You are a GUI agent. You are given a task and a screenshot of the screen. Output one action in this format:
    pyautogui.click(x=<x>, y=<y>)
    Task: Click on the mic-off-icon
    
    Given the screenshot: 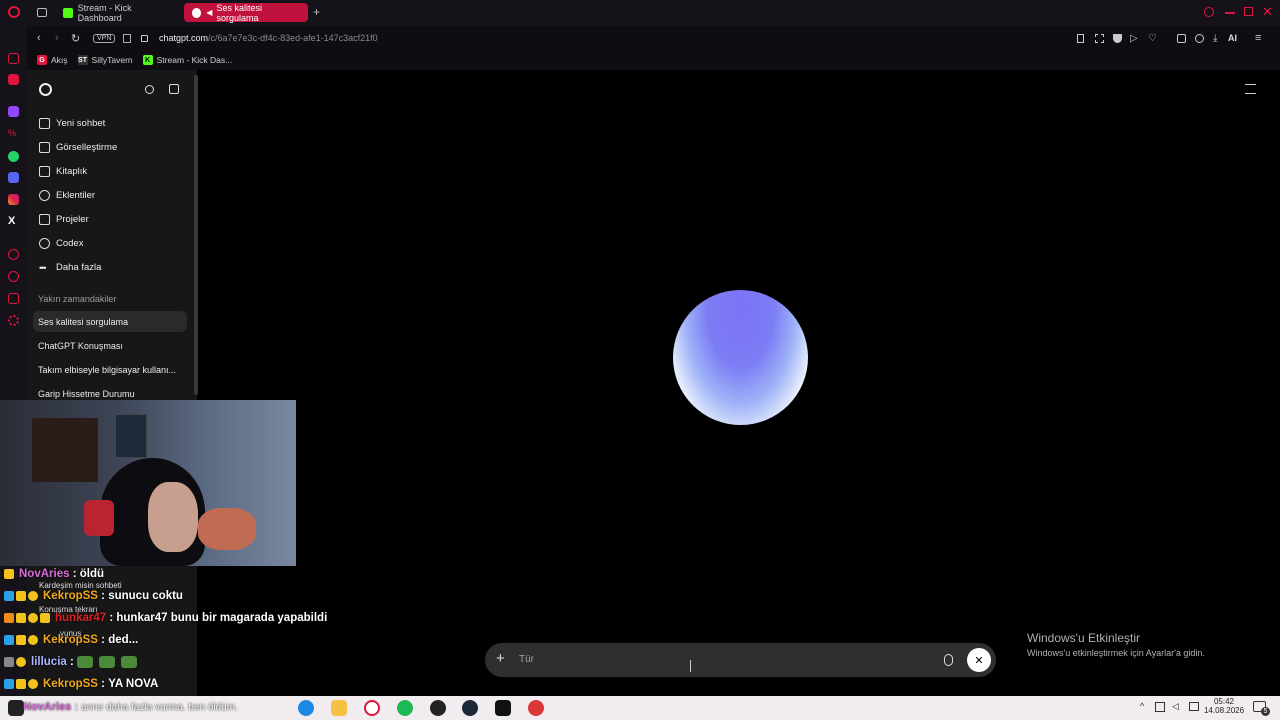 What is the action you would take?
    pyautogui.click(x=948, y=660)
    